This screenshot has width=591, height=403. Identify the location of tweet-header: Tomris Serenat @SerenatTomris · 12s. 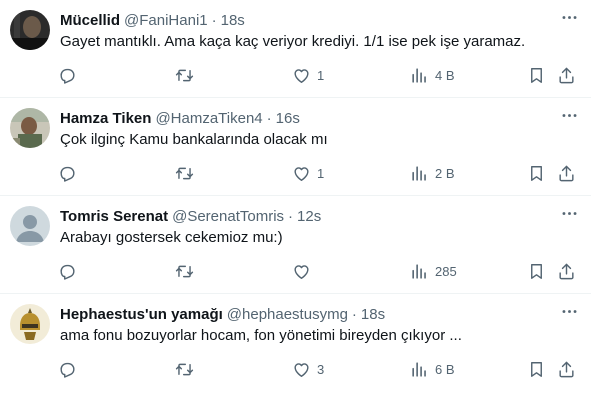
(319, 216).